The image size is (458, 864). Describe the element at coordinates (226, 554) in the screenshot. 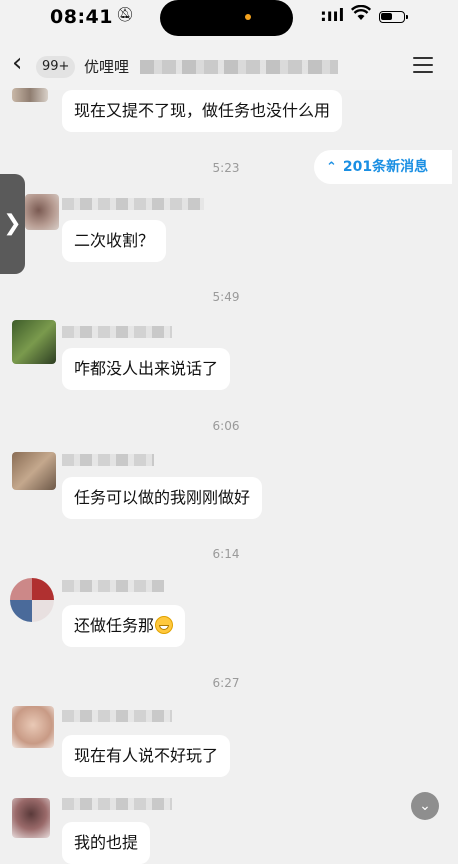

I see `timestamp: 6:14` at that location.